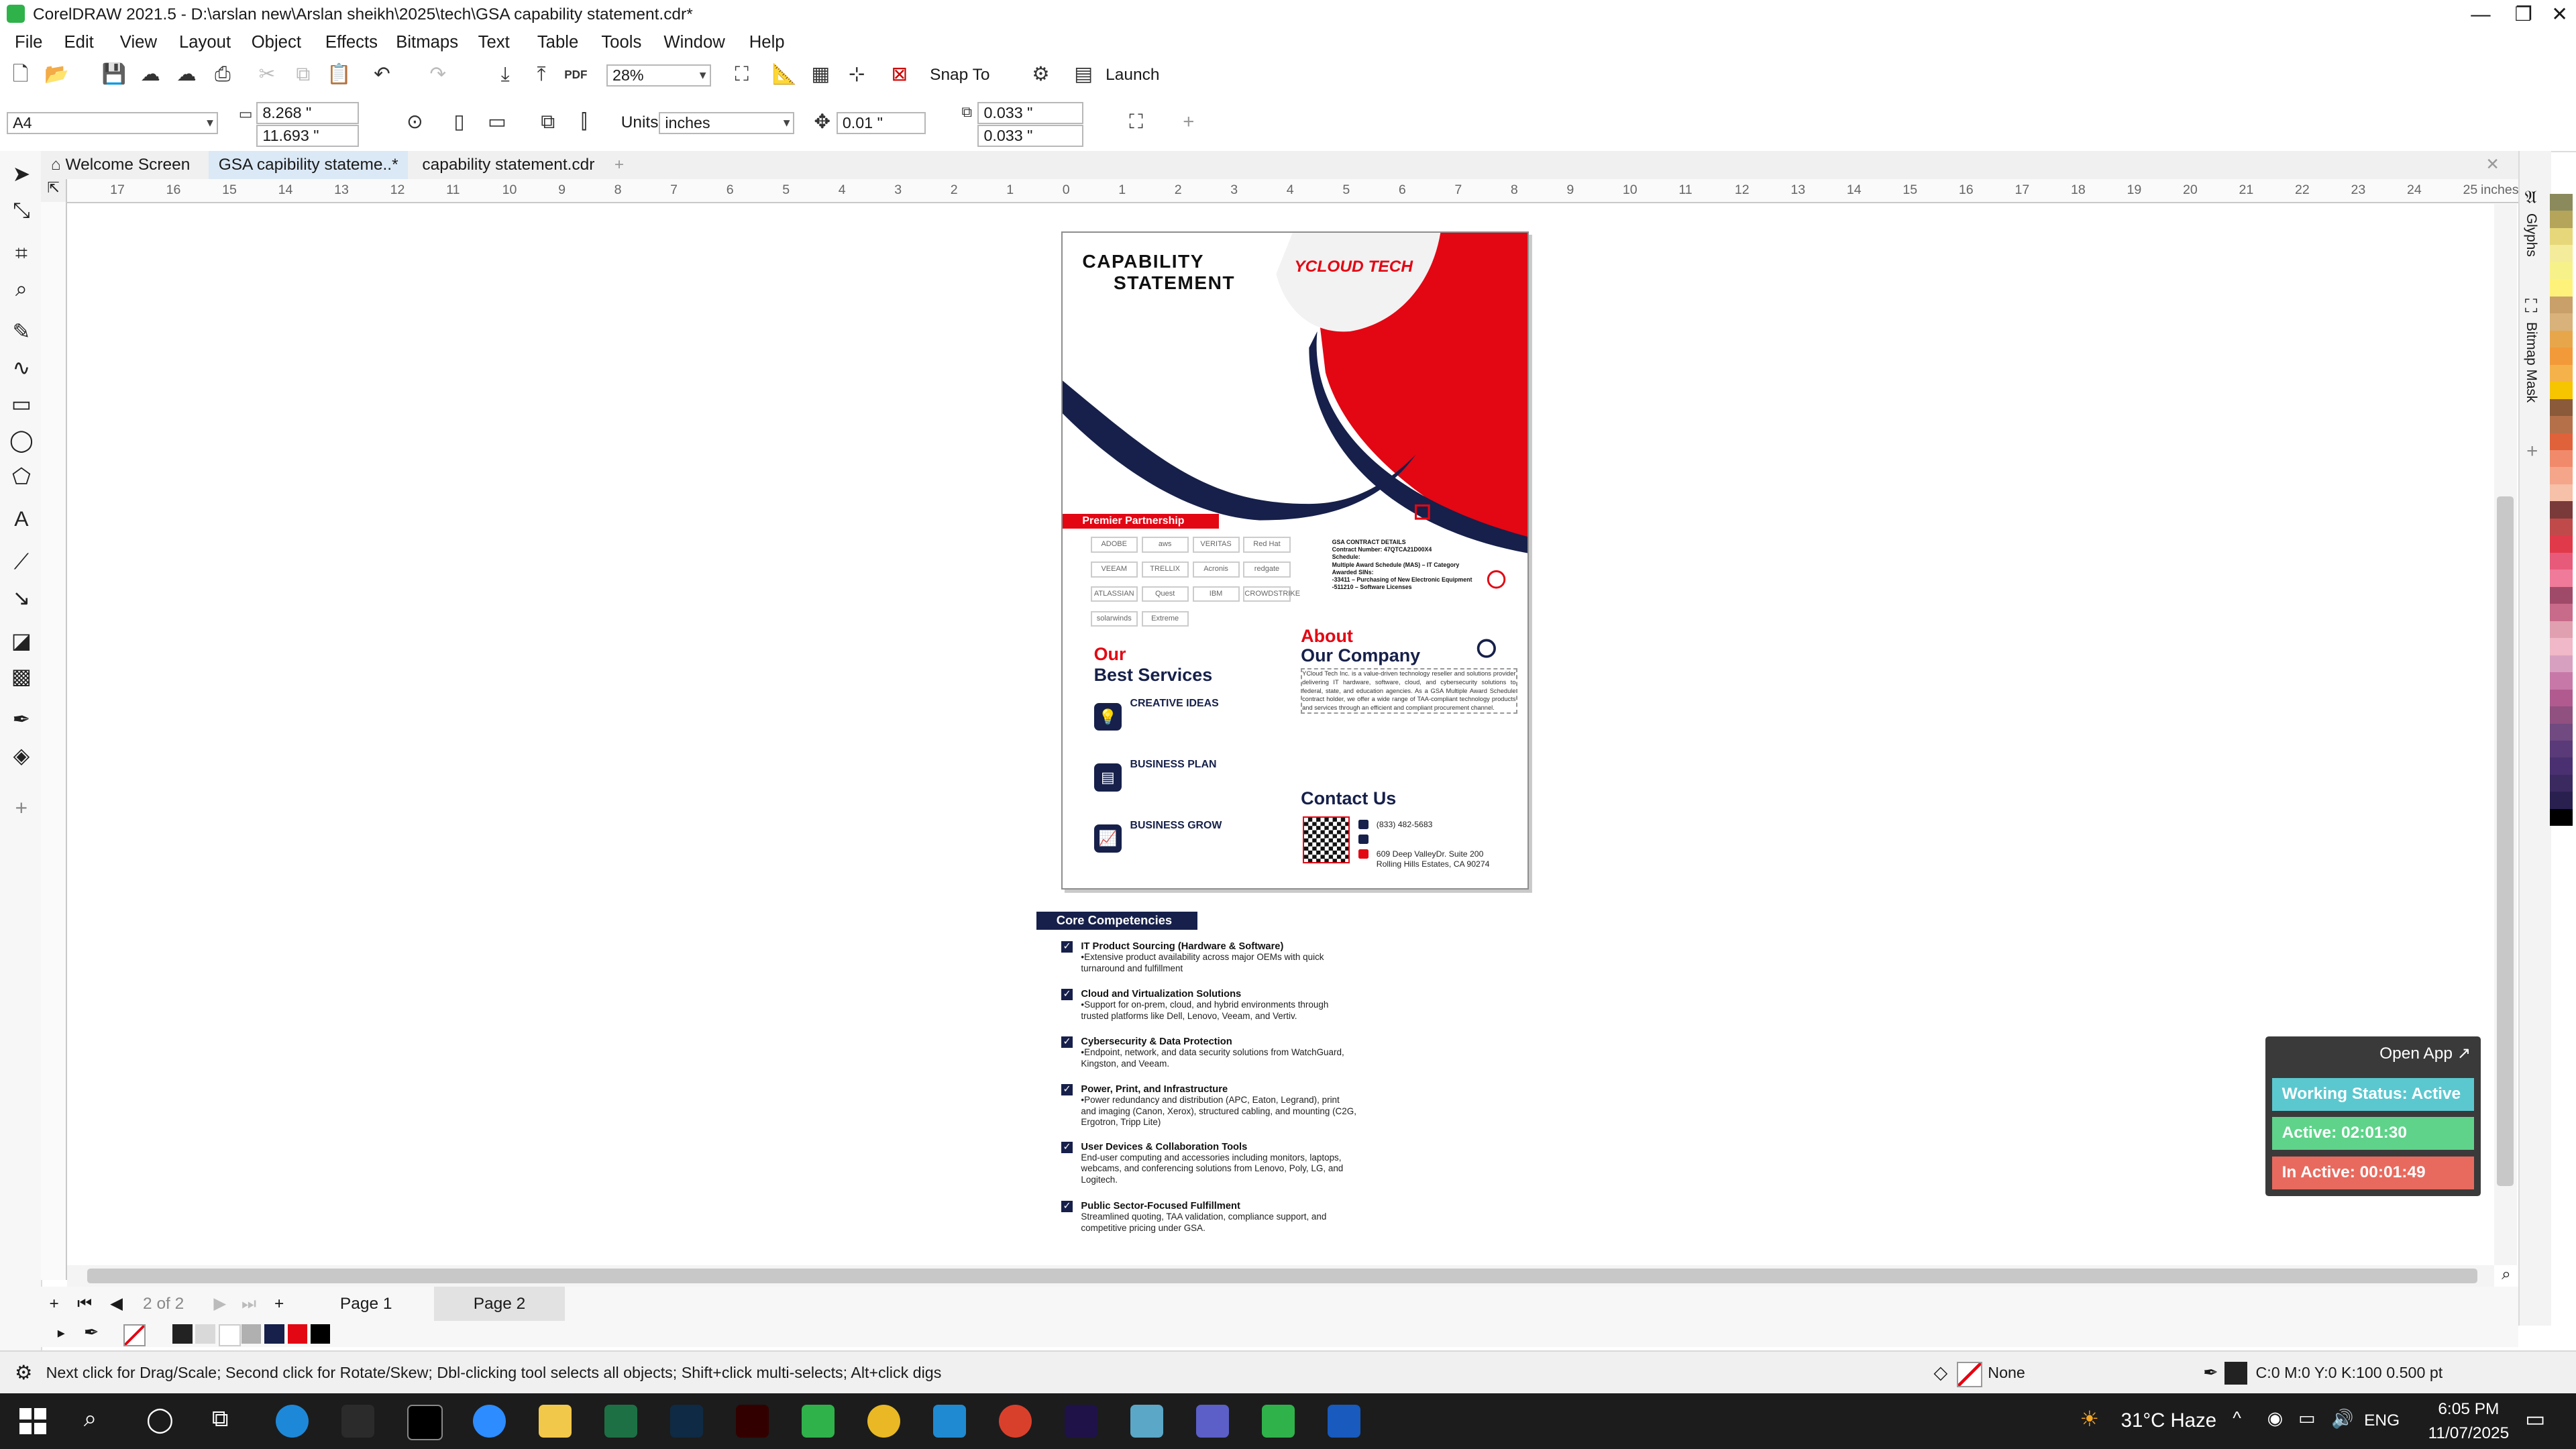 Image resolution: width=2576 pixels, height=1449 pixels. Describe the element at coordinates (21, 253) in the screenshot. I see `crop-tool-icon: ⌗` at that location.